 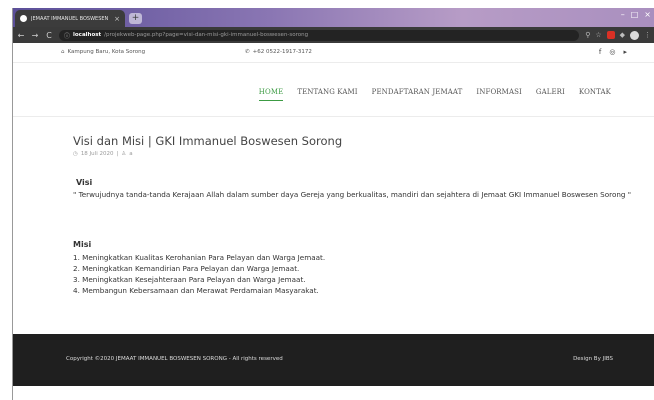 I want to click on visi-heading: Visi, so click(x=84, y=182).